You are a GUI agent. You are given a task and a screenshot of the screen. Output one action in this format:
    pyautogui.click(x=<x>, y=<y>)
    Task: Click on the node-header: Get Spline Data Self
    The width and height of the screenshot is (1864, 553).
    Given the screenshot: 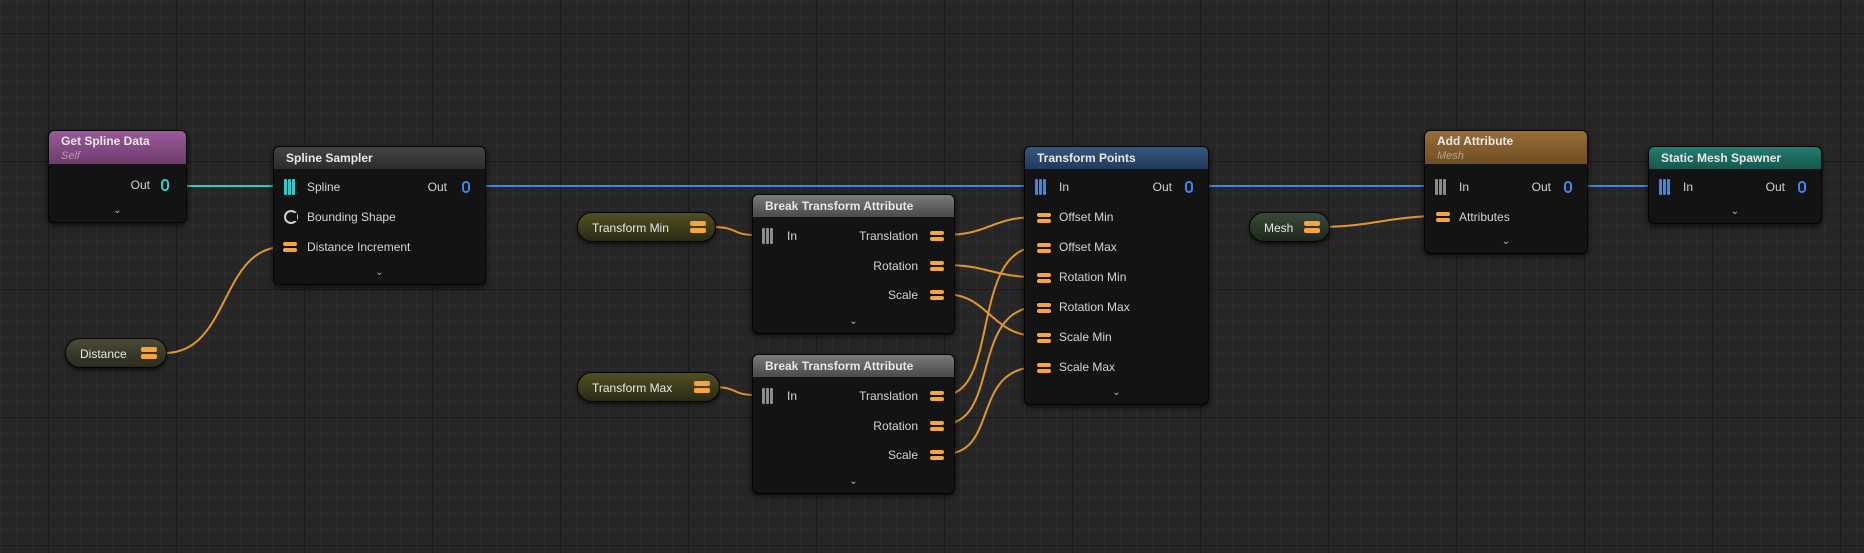 What is the action you would take?
    pyautogui.click(x=117, y=147)
    